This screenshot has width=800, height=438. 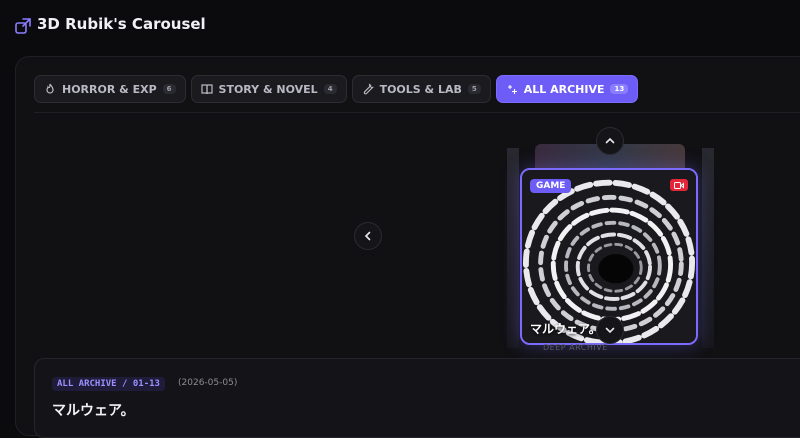 I want to click on wrench-icon, so click(x=368, y=89).